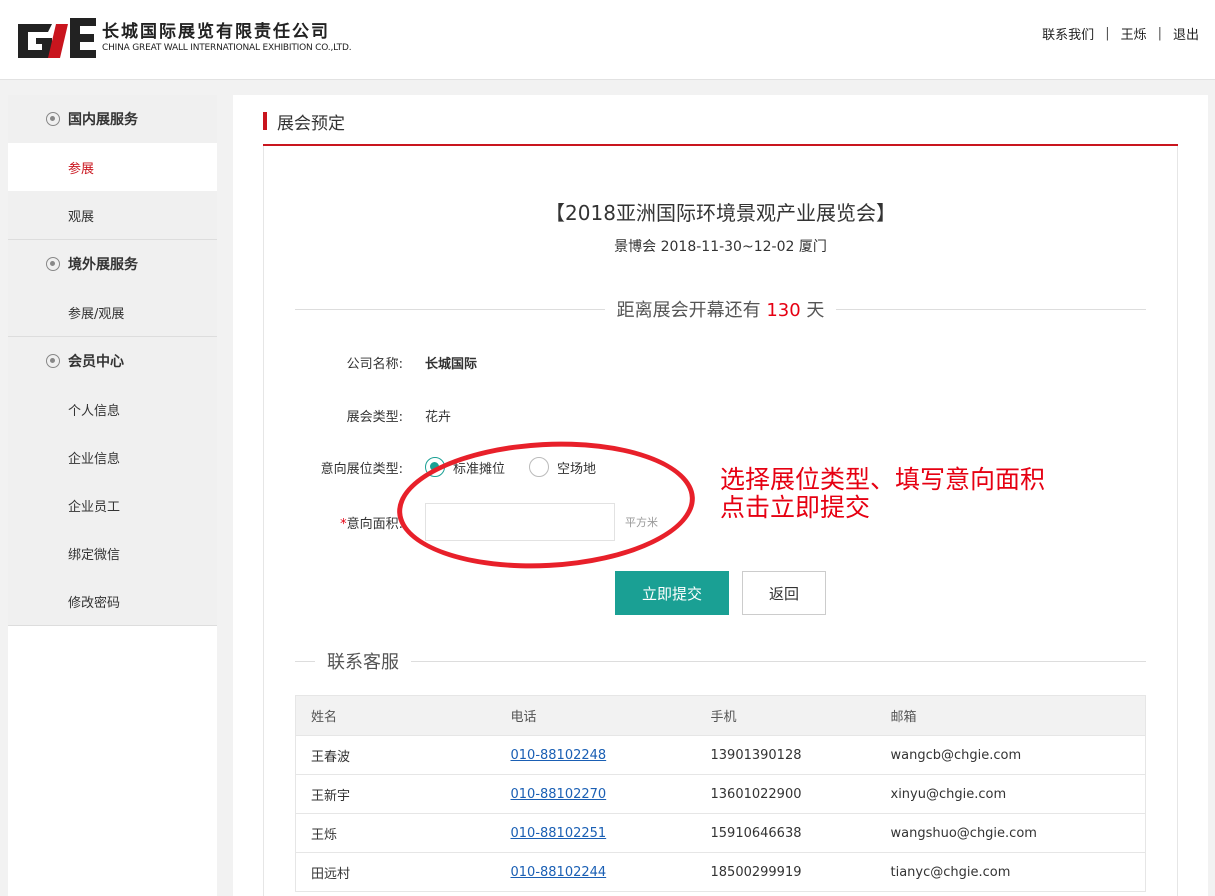  I want to click on company-row: 公司名称: 长城国际, so click(385, 362).